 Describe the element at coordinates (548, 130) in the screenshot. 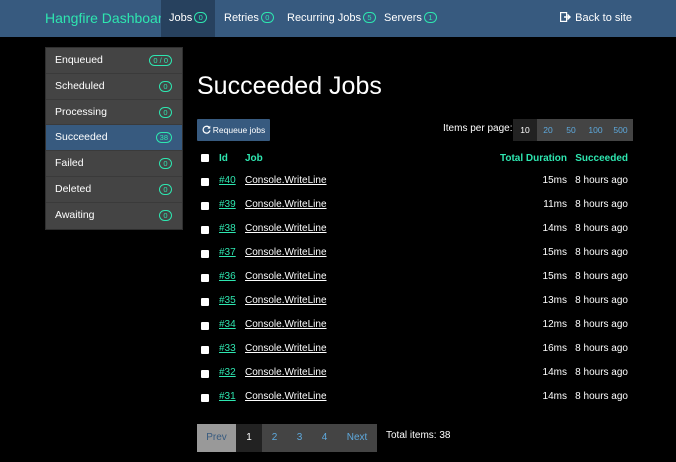

I see `per-page-20: 20` at that location.